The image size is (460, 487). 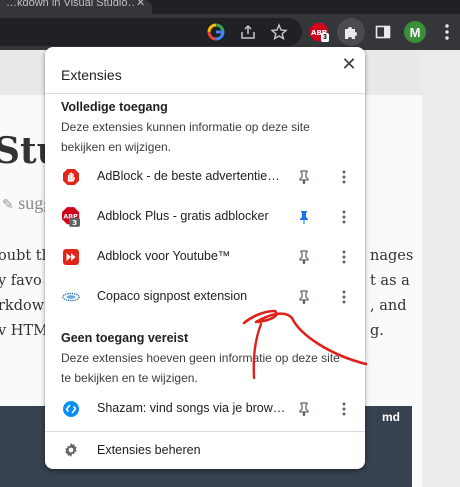 I want to click on article-line: t as a, so click(x=390, y=281).